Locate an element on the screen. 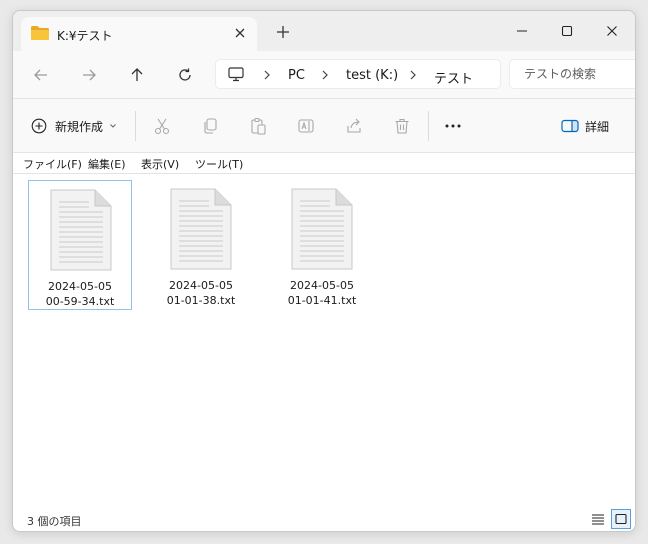 The image size is (648, 544). copy-icon is located at coordinates (210, 126).